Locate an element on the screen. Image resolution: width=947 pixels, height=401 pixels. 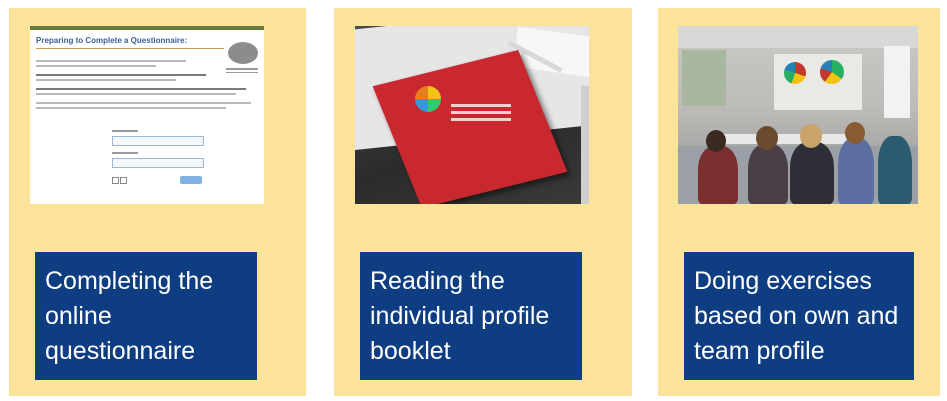
projection-screen-image is located at coordinates (818, 82).